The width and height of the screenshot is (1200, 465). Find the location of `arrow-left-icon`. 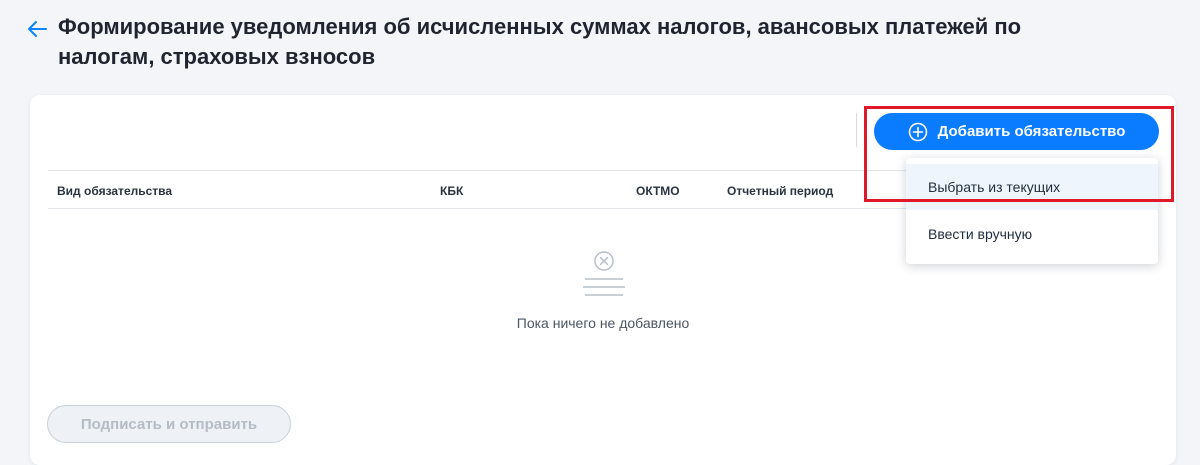

arrow-left-icon is located at coordinates (37, 29).